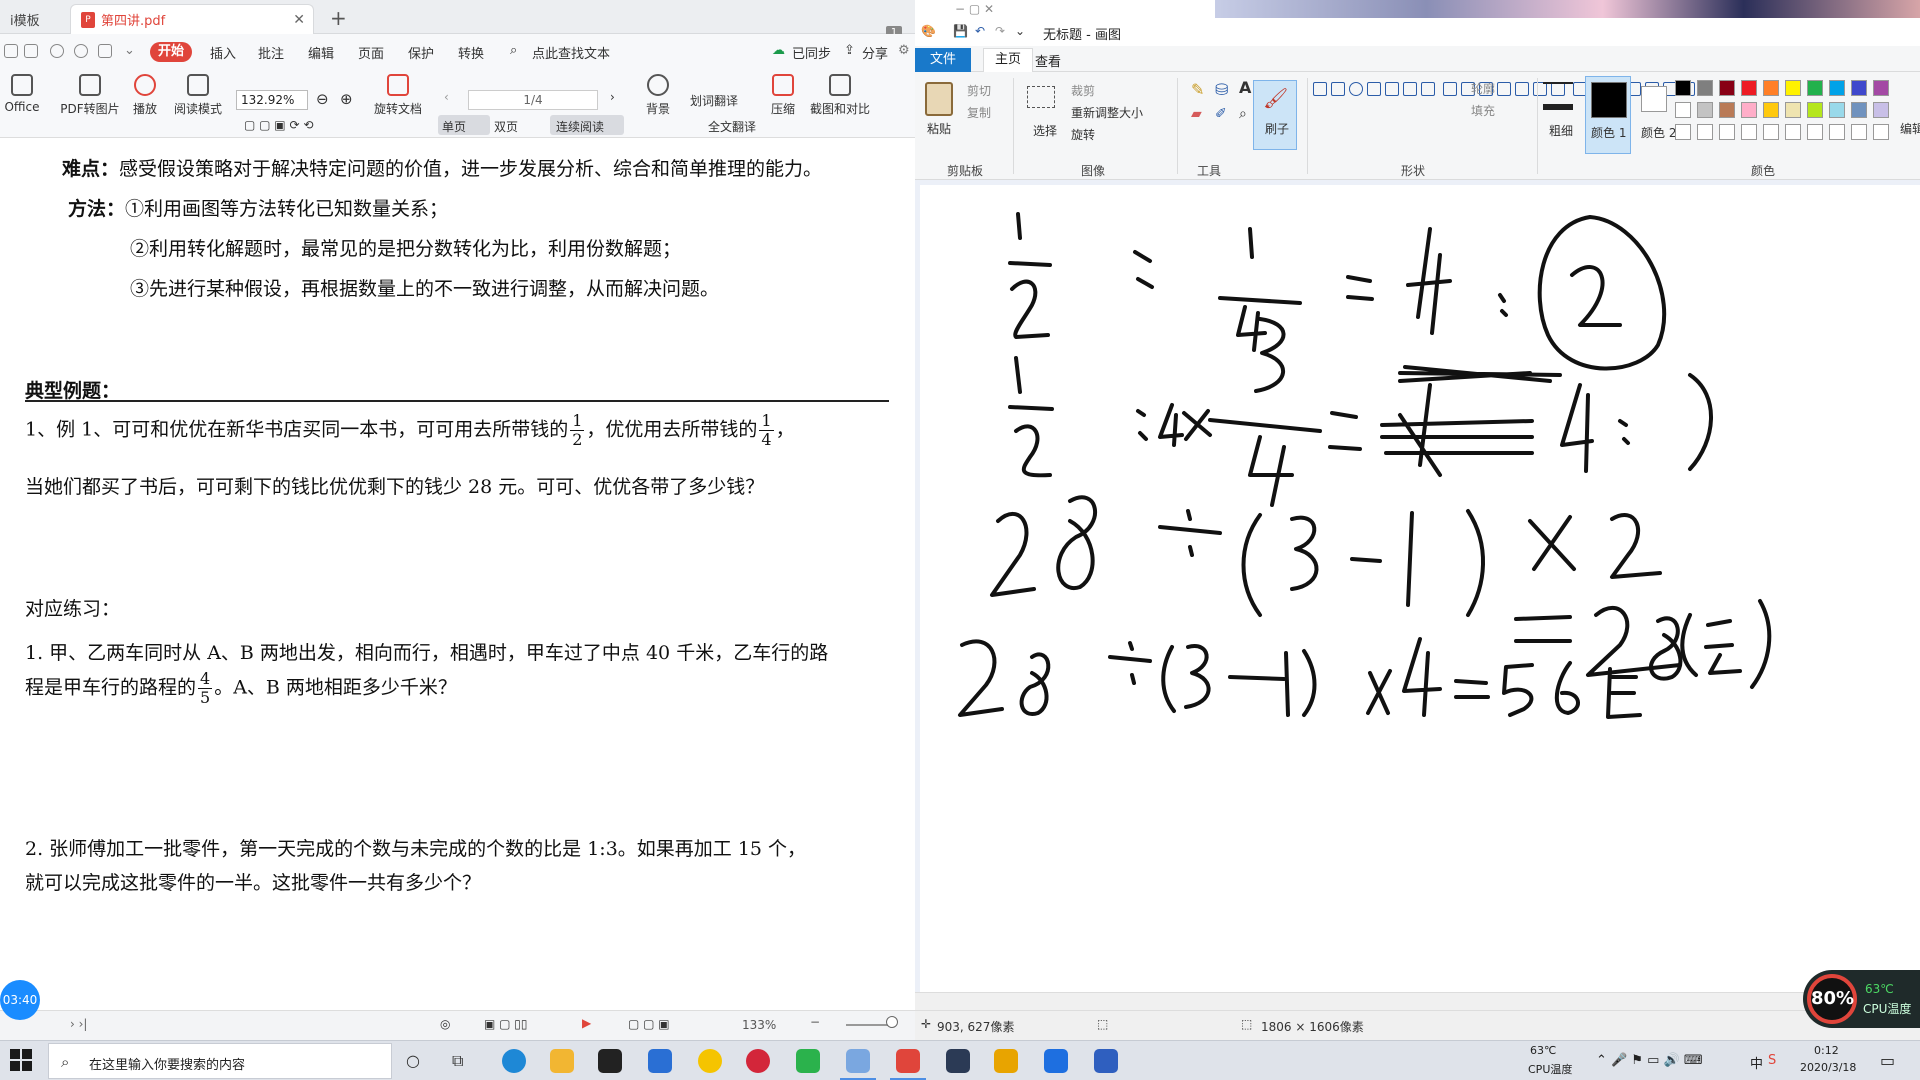  I want to click on line-width-icon, so click(1558, 96).